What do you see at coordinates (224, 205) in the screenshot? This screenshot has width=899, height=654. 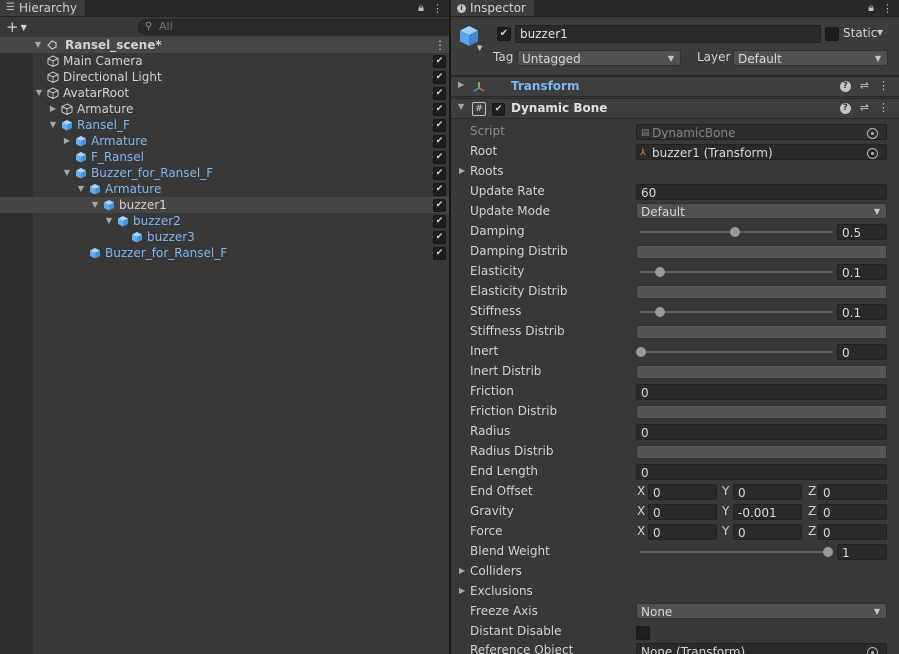 I see `hierarchy-row: ▼ buzzer1 ✔` at bounding box center [224, 205].